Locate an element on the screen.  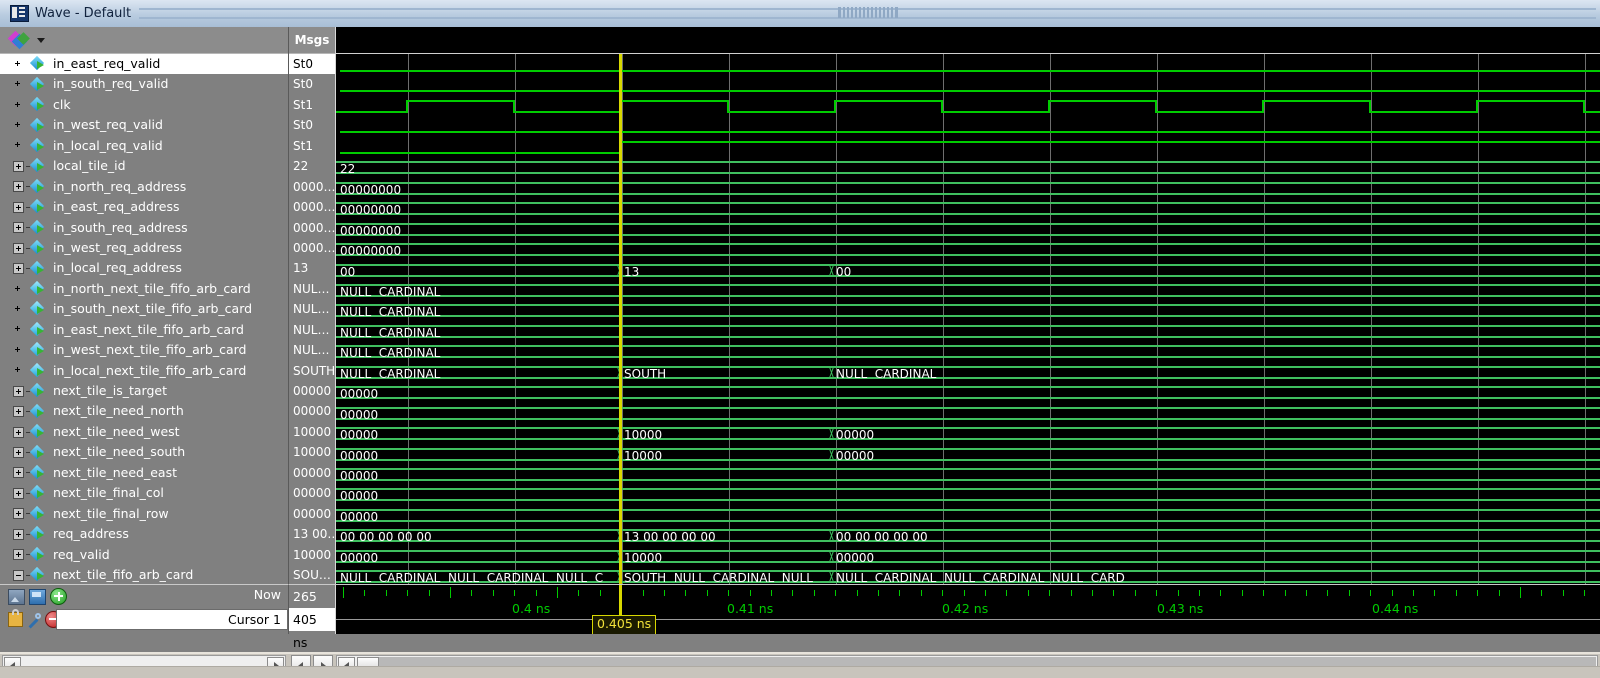
msgs-value: 00000 is located at coordinates (312, 391).